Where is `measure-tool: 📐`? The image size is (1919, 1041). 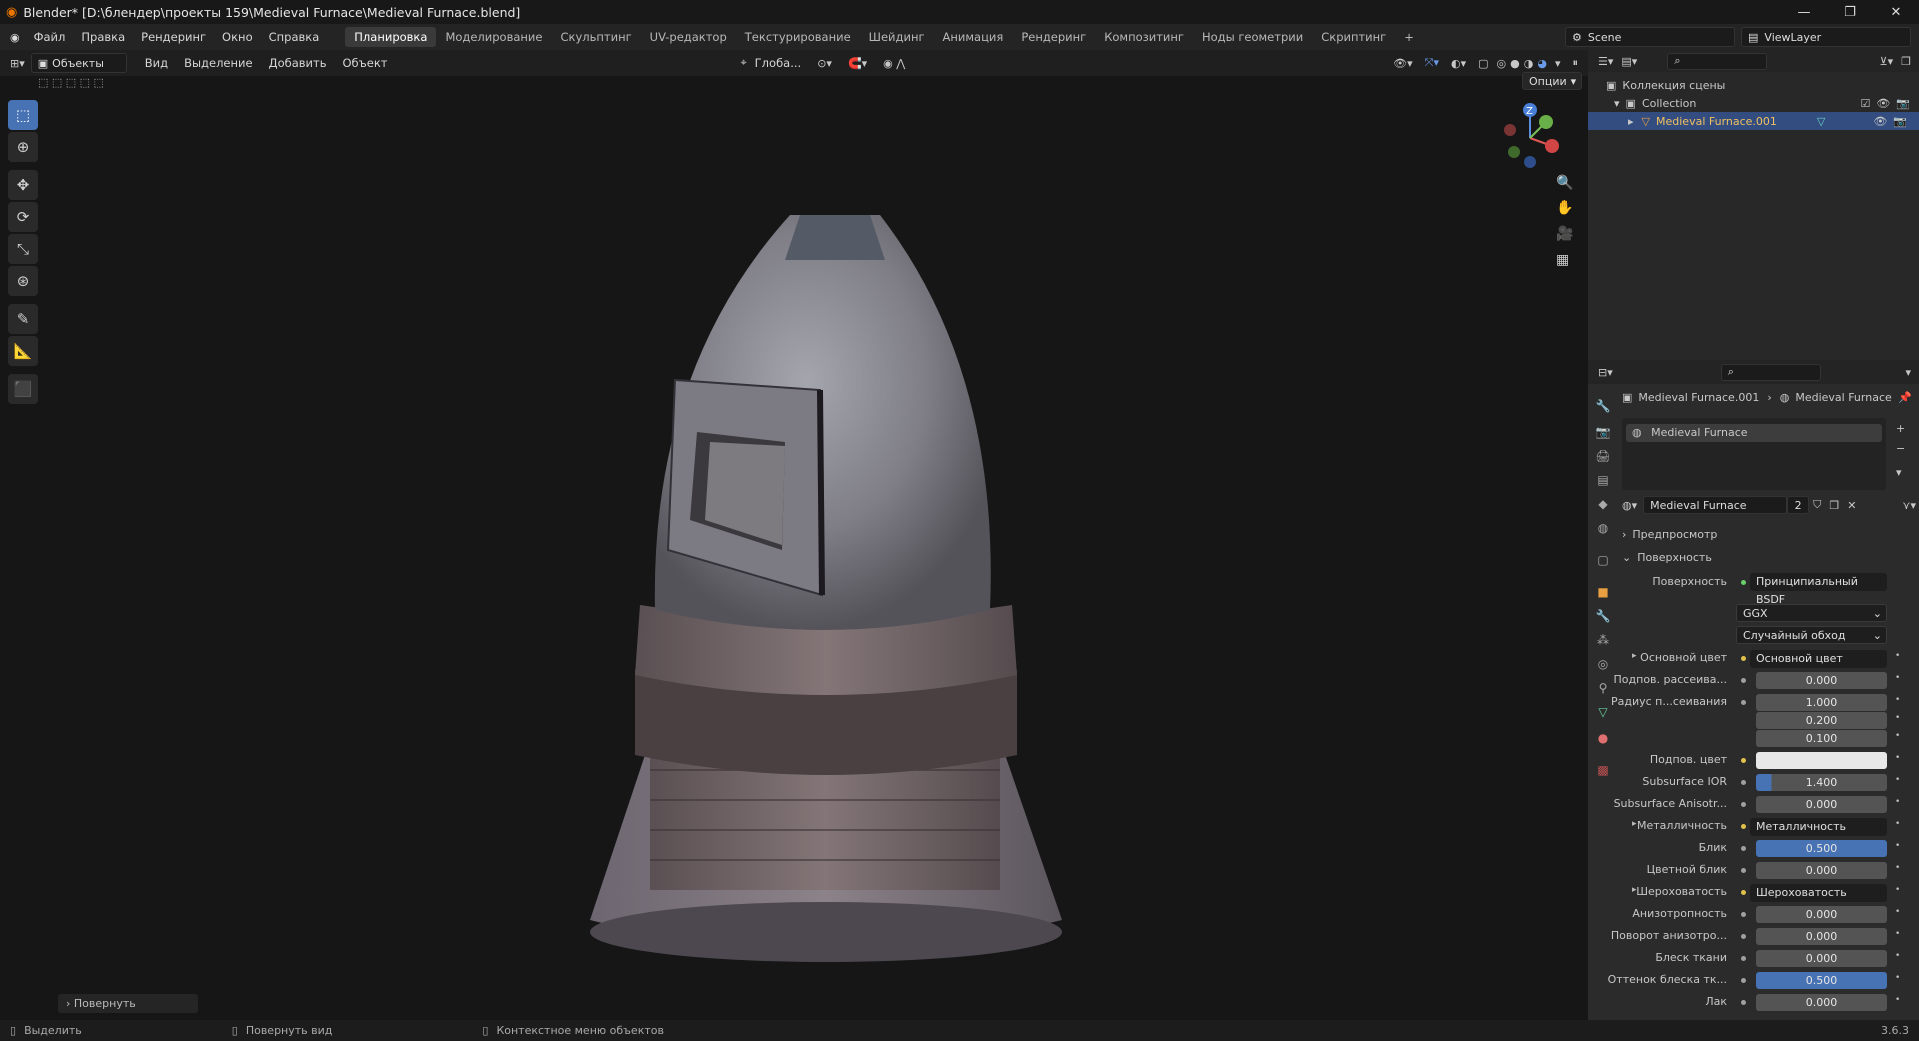
measure-tool: 📐 is located at coordinates (23, 351).